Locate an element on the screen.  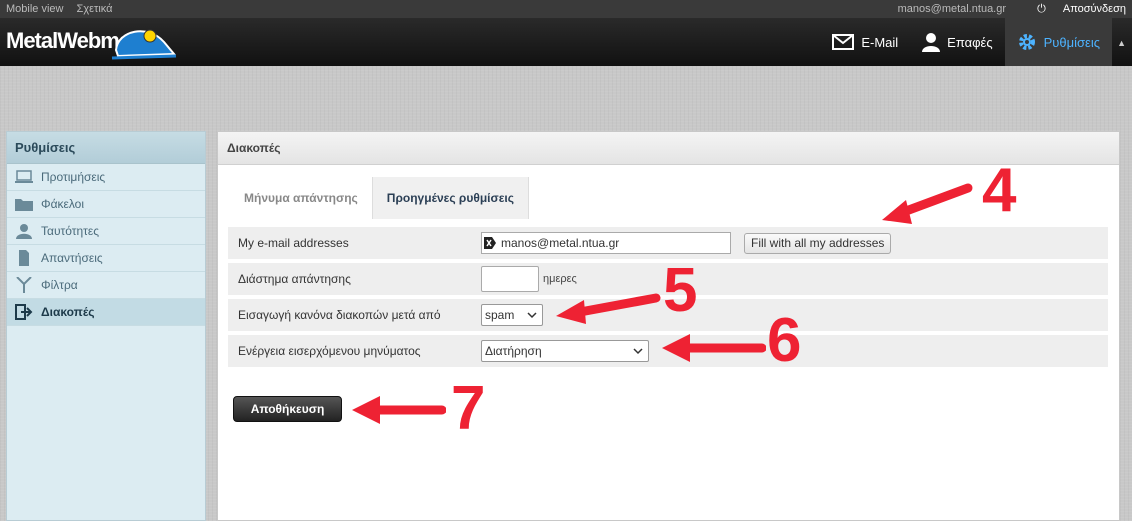
sidebar-item-vacation: Διακοπές is located at coordinates (106, 312).